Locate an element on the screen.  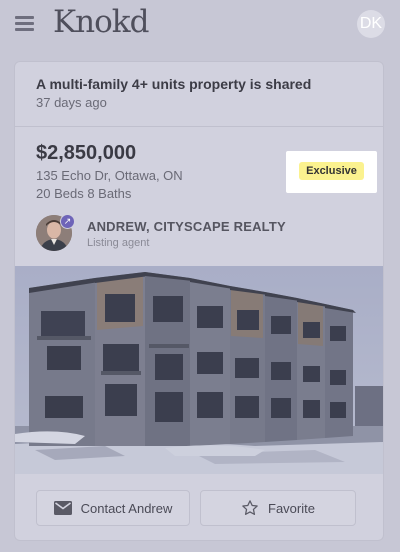
top-bar: Knokd DK is located at coordinates (200, 25).